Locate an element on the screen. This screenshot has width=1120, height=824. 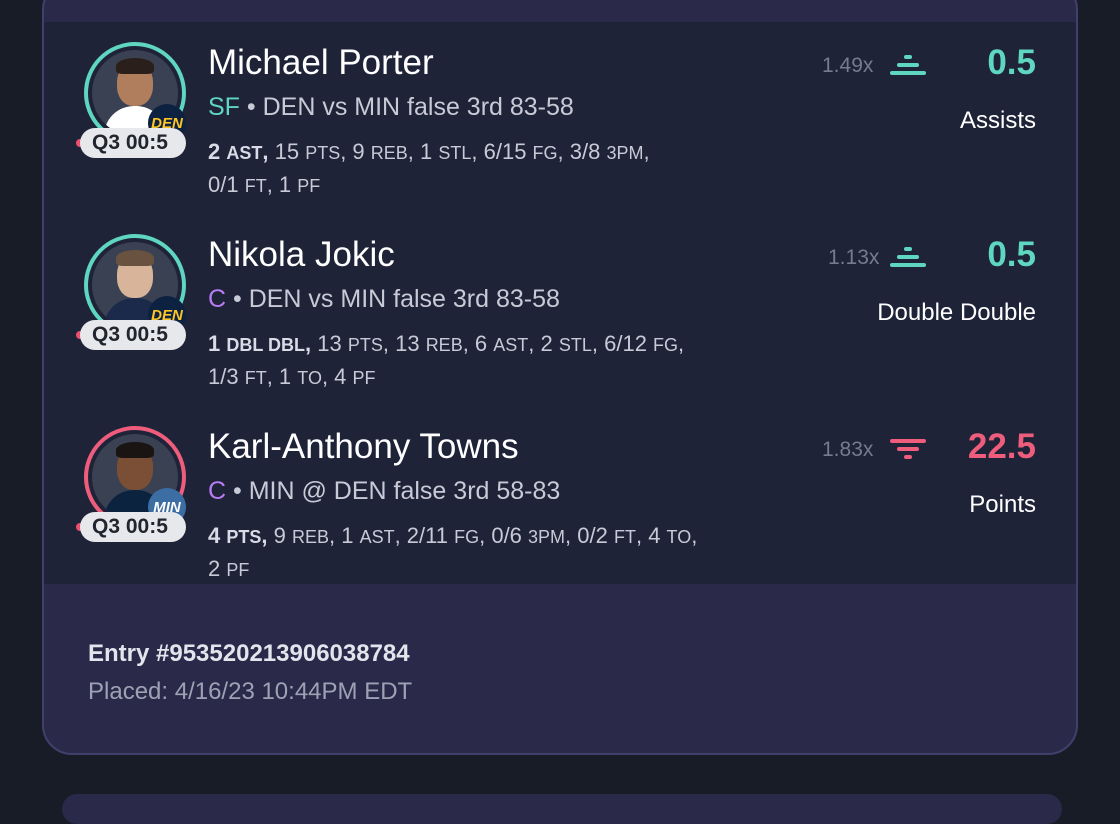
player-name: Nikola Jokic is located at coordinates (301, 254).